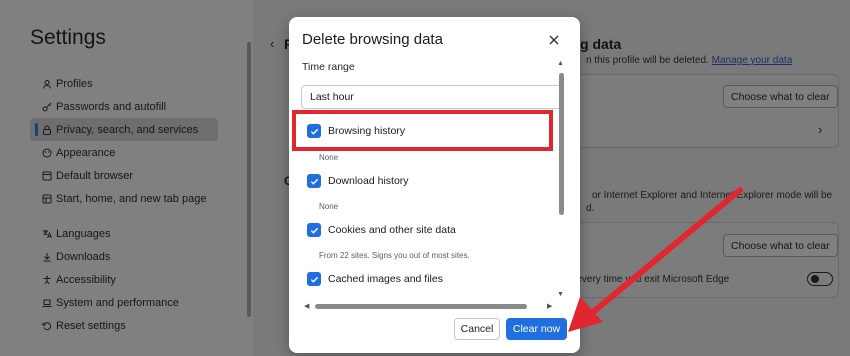 The image size is (850, 356). I want to click on clear-now-button: Clear now, so click(536, 329).